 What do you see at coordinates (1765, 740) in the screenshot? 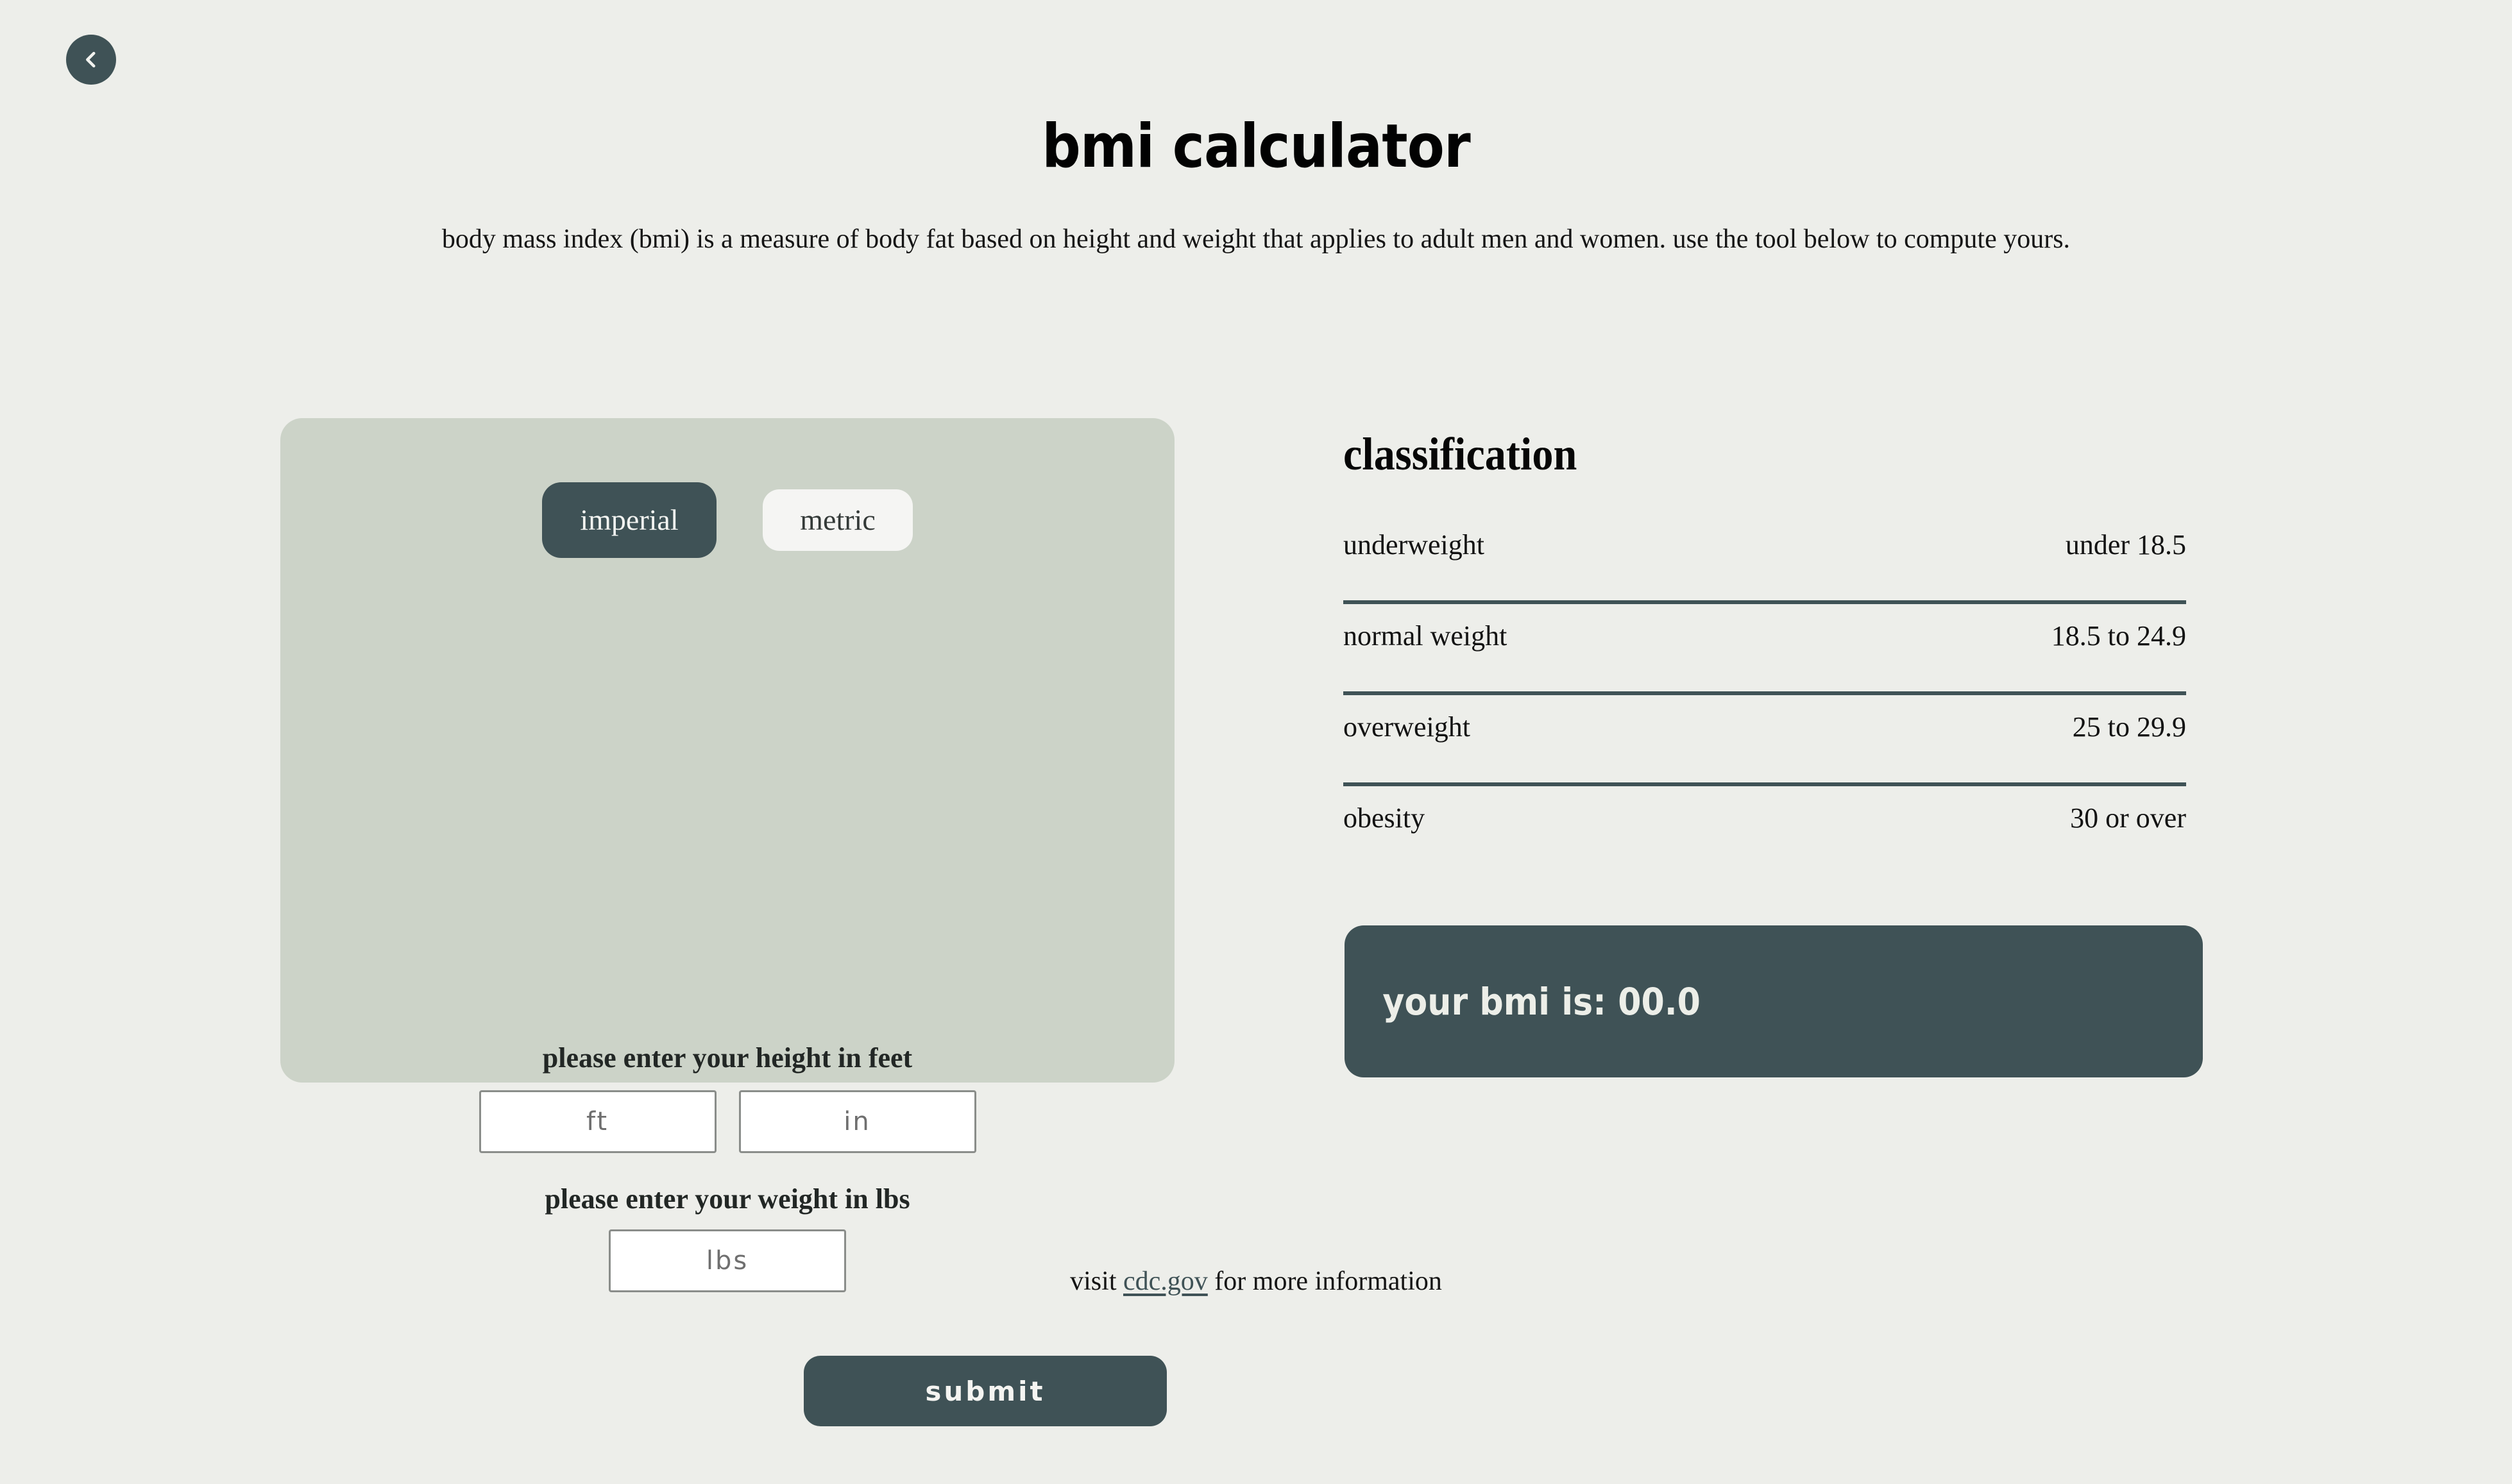
I see `table-row: overweight 25 to 29.9` at bounding box center [1765, 740].